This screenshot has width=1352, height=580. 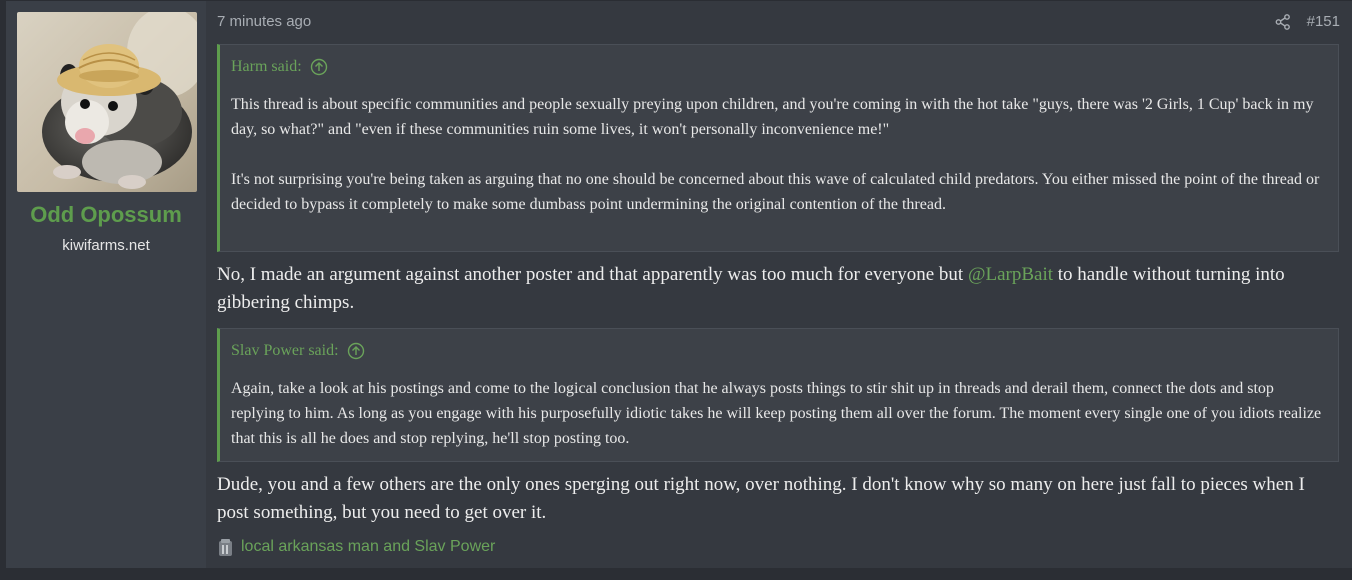 What do you see at coordinates (285, 350) in the screenshot?
I see `quote-author-label: Slav Power said:` at bounding box center [285, 350].